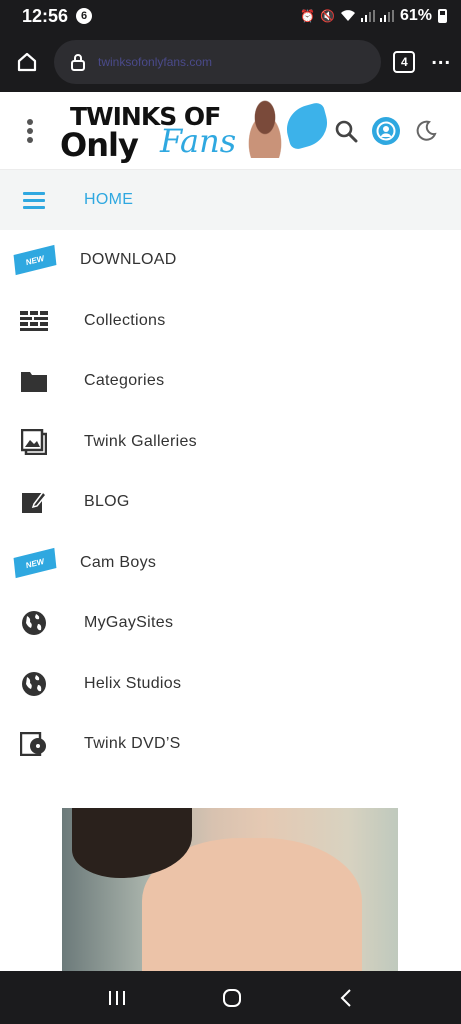  I want to click on site-logo: TWINKS OF Only Fans, so click(196, 131).